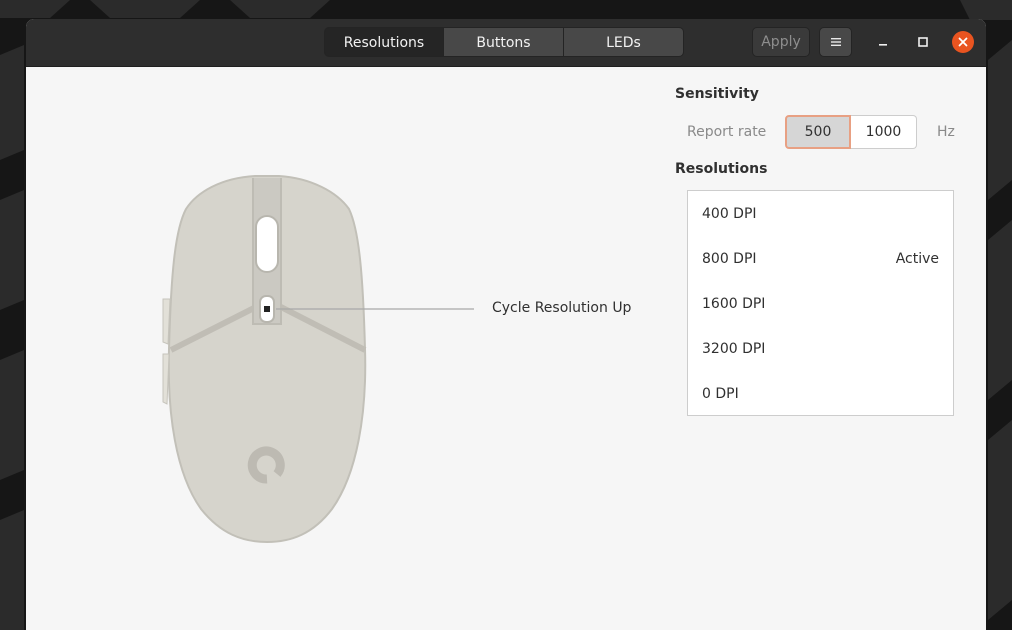  I want to click on tab-leds: LEDs, so click(624, 42).